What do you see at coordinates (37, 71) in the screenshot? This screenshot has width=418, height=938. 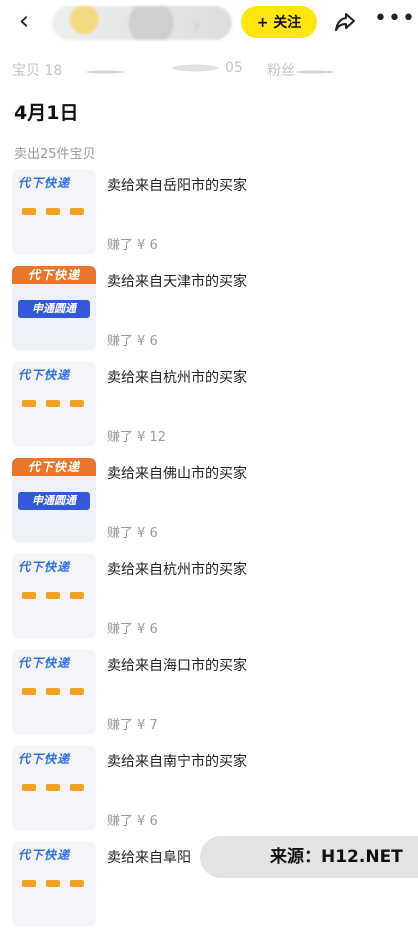 I see `items-stat: 宝贝 18` at bounding box center [37, 71].